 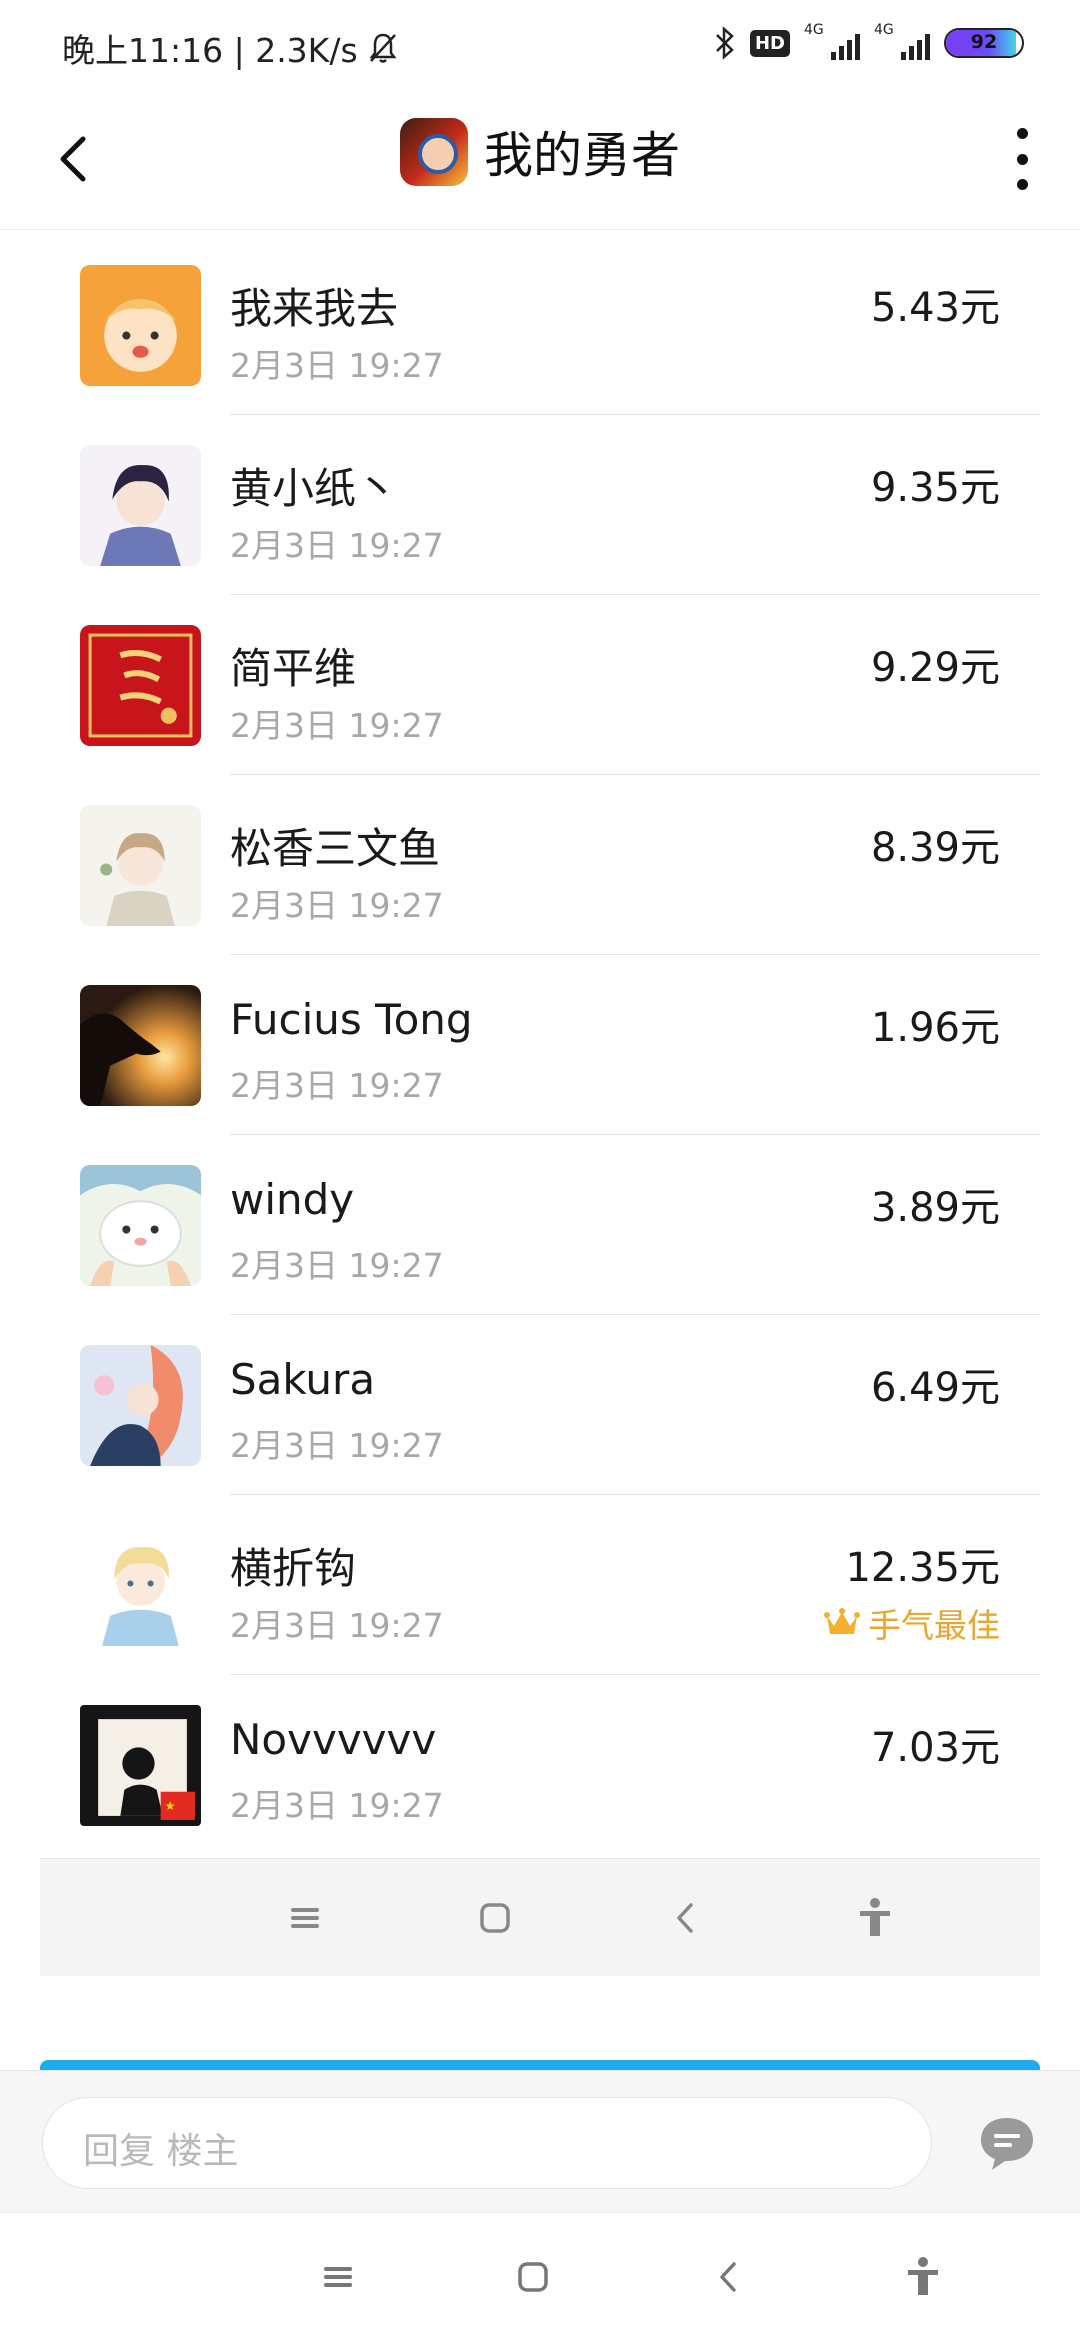 What do you see at coordinates (842, 1621) in the screenshot?
I see `crown-icon` at bounding box center [842, 1621].